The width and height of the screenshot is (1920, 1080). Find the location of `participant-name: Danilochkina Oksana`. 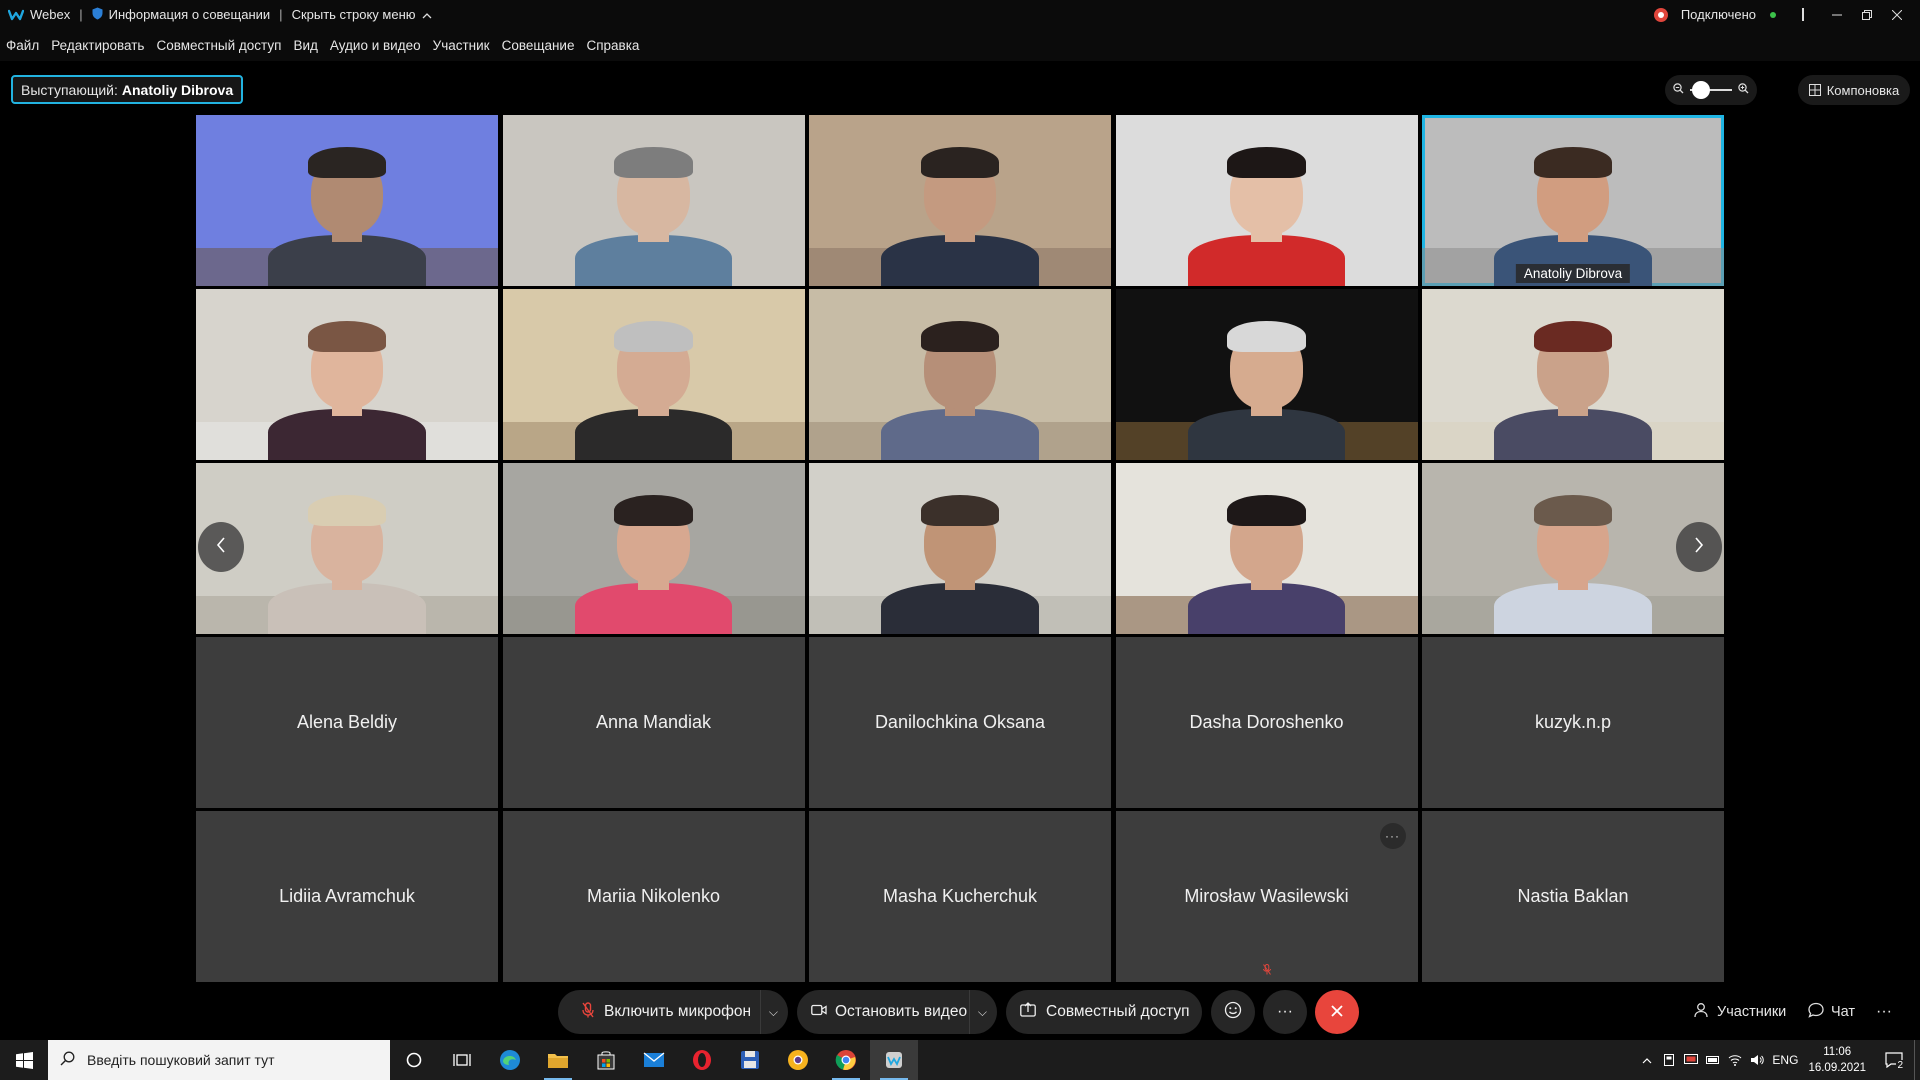

participant-name: Danilochkina Oksana is located at coordinates (960, 722).